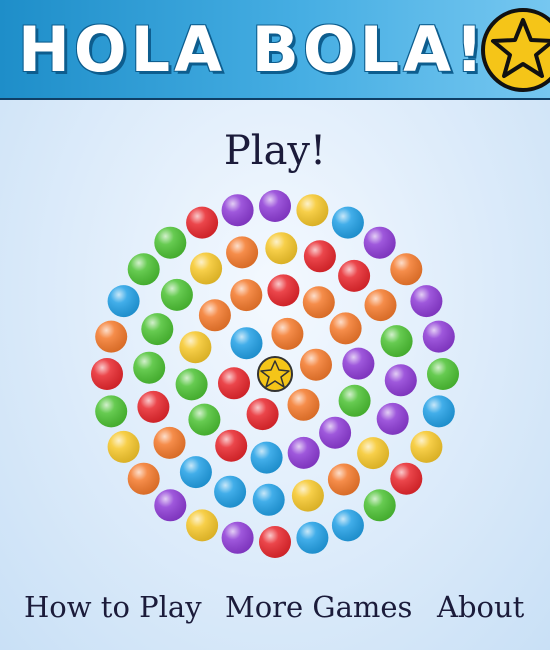  Describe the element at coordinates (253, 49) in the screenshot. I see `game-title: HOLA BOLA!` at that location.